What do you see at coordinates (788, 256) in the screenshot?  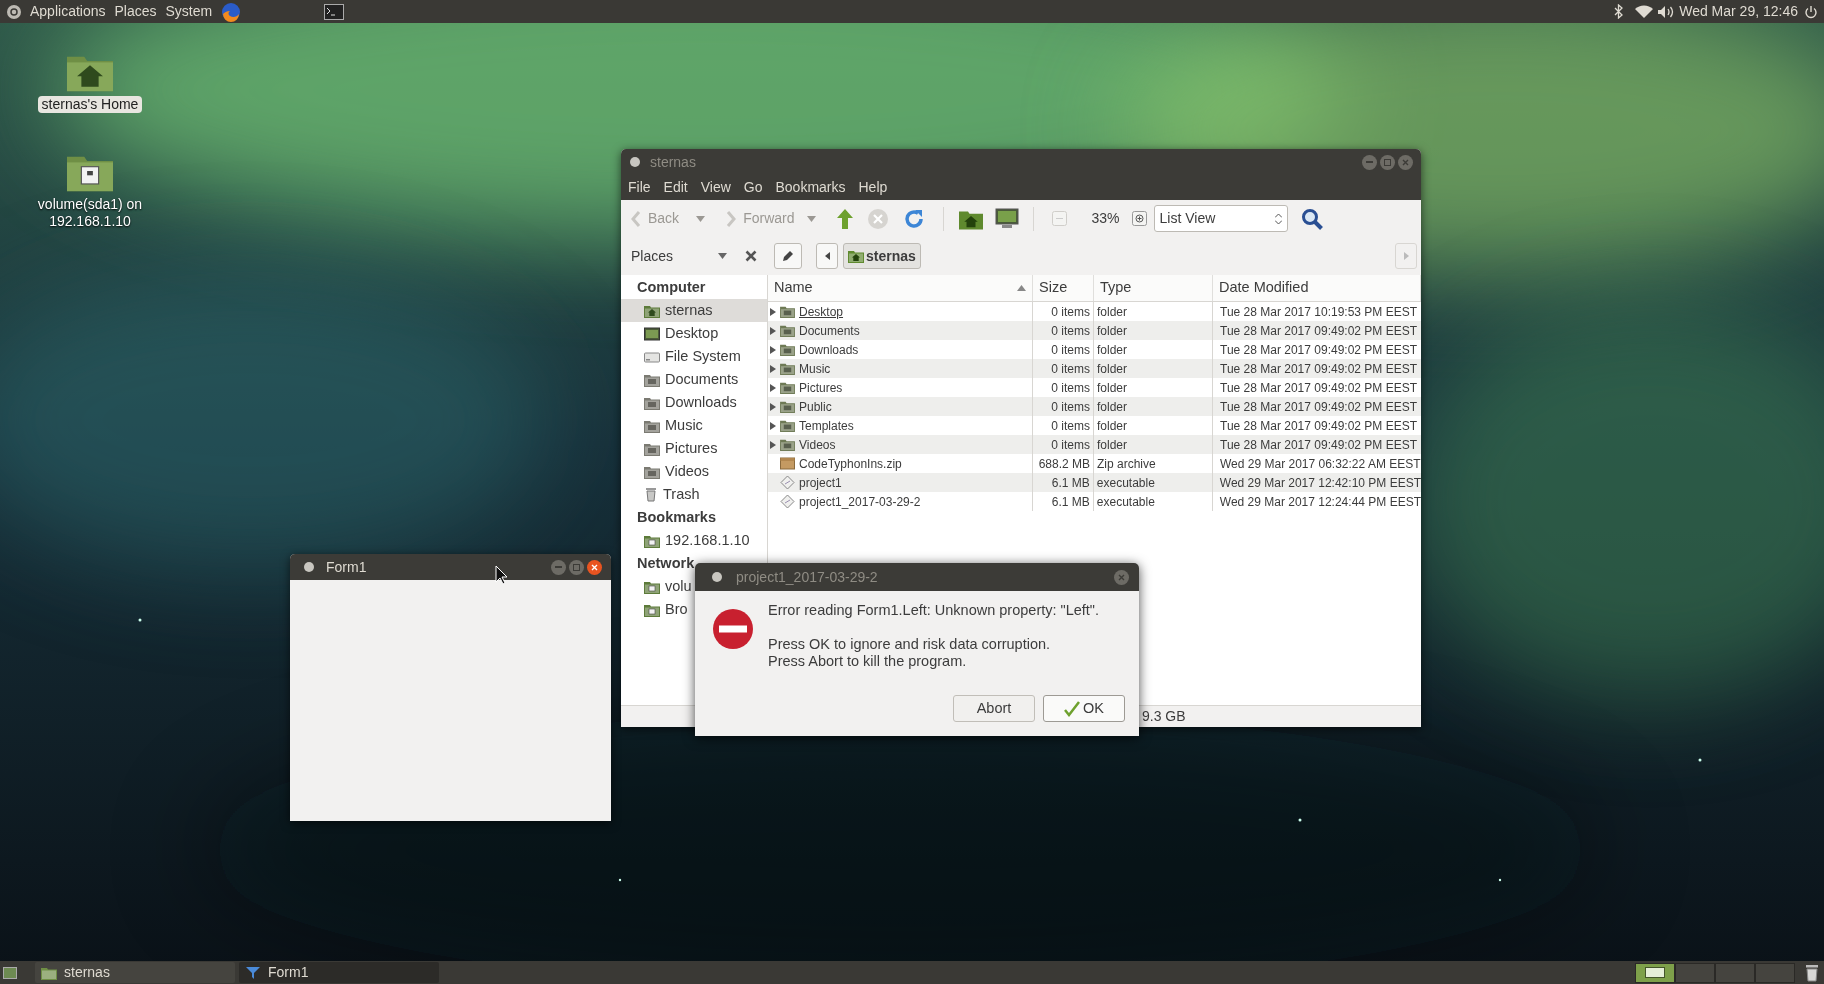 I see `edit-location-button` at bounding box center [788, 256].